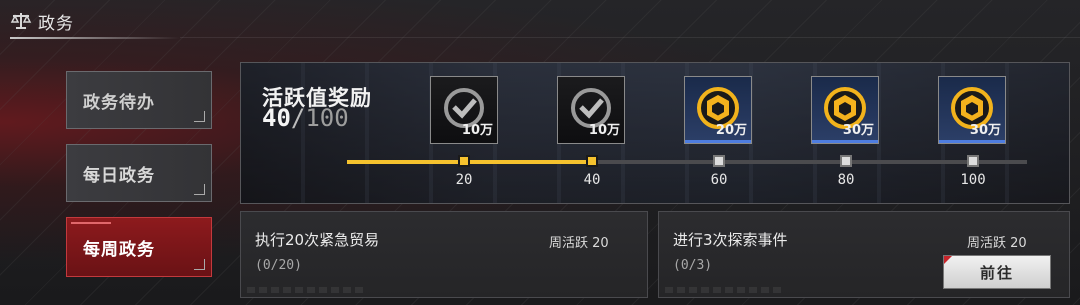  I want to click on sidebar-item-daily: 每日政务, so click(139, 173).